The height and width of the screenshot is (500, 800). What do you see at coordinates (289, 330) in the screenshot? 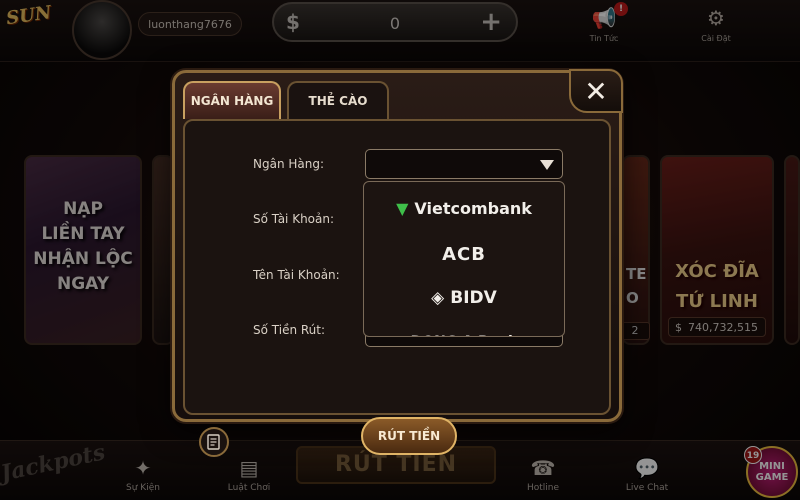
I see `amount-label: Số Tiền Rút:` at bounding box center [289, 330].